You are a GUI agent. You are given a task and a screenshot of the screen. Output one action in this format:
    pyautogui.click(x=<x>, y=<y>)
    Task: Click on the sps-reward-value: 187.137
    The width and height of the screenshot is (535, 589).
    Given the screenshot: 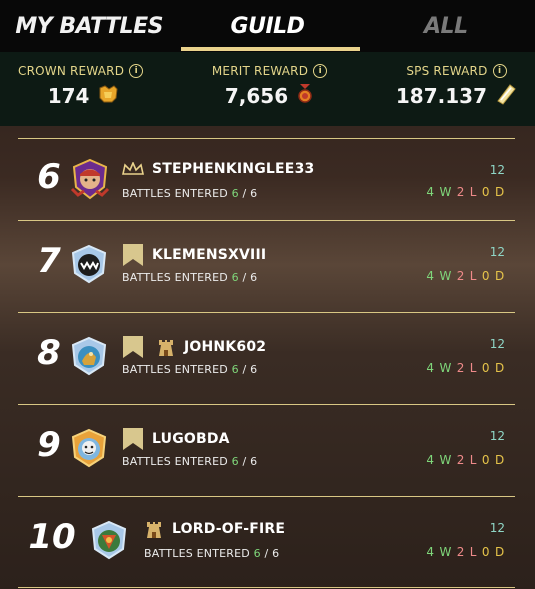 What is the action you would take?
    pyautogui.click(x=441, y=96)
    